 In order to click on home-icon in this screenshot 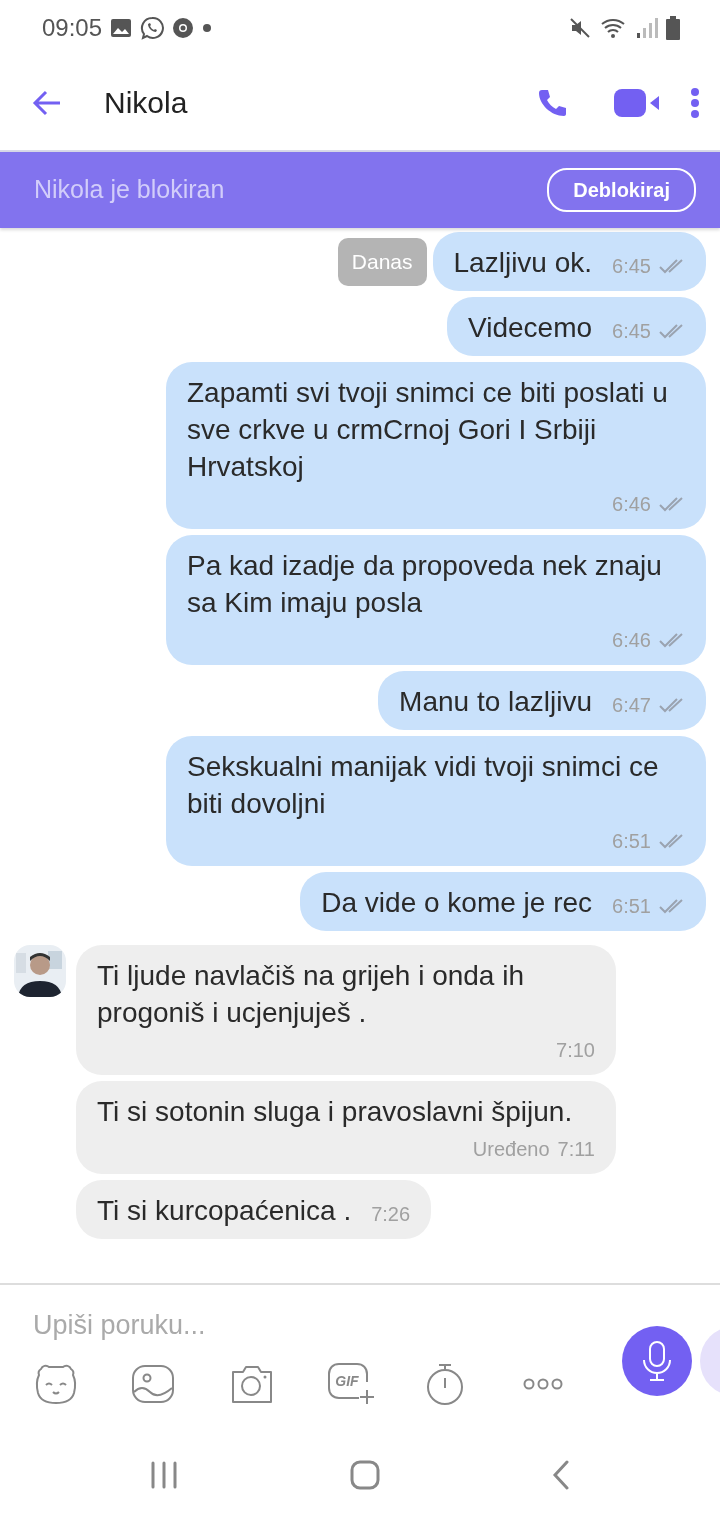, I will do `click(365, 1475)`.